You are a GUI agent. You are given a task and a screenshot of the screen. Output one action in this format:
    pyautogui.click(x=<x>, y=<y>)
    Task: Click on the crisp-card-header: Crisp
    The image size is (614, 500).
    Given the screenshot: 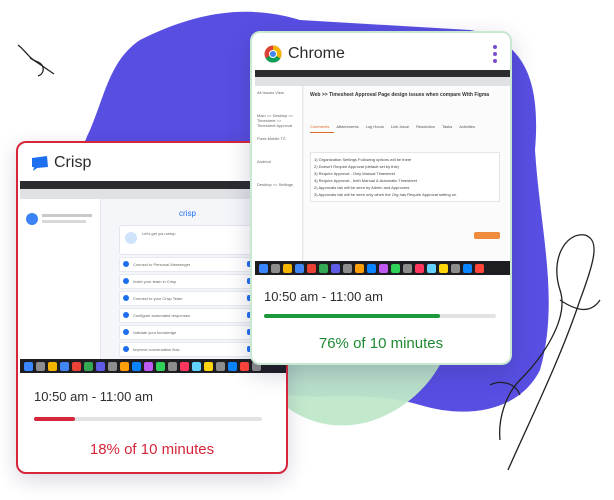 What is the action you would take?
    pyautogui.click(x=152, y=163)
    